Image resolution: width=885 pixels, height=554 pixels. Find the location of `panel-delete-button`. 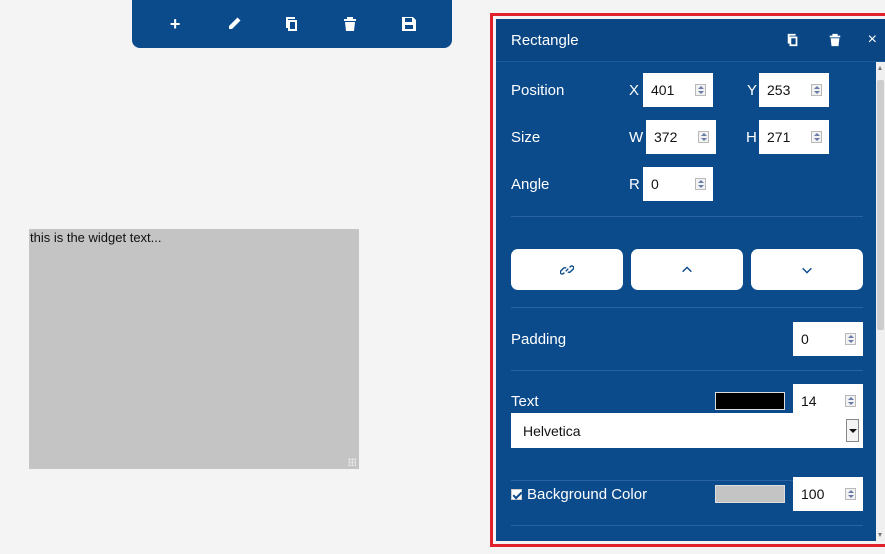

panel-delete-button is located at coordinates (835, 40).